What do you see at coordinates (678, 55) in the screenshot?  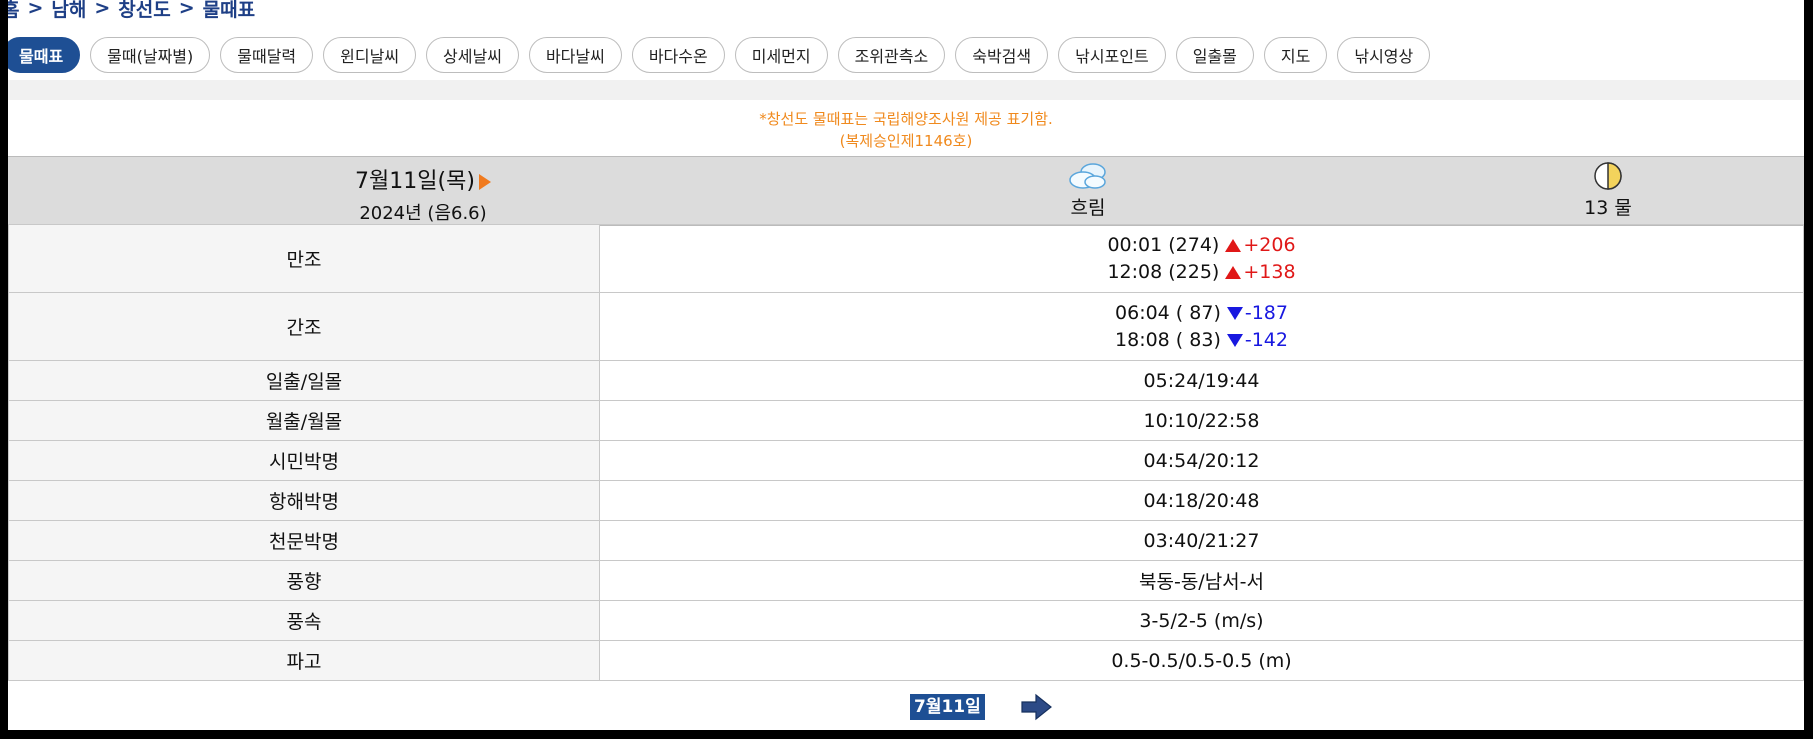 I see `tab-sea-temperature: 바다수온` at bounding box center [678, 55].